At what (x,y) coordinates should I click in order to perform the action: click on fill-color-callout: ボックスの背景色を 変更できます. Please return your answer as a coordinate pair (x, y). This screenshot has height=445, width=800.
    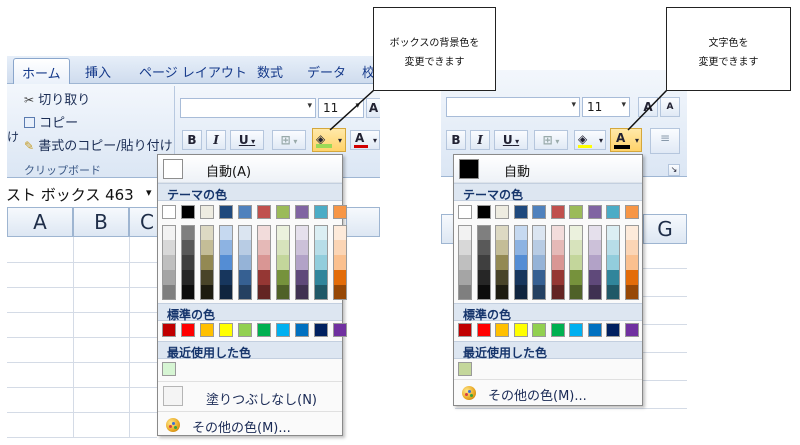
    Looking at the image, I should click on (434, 49).